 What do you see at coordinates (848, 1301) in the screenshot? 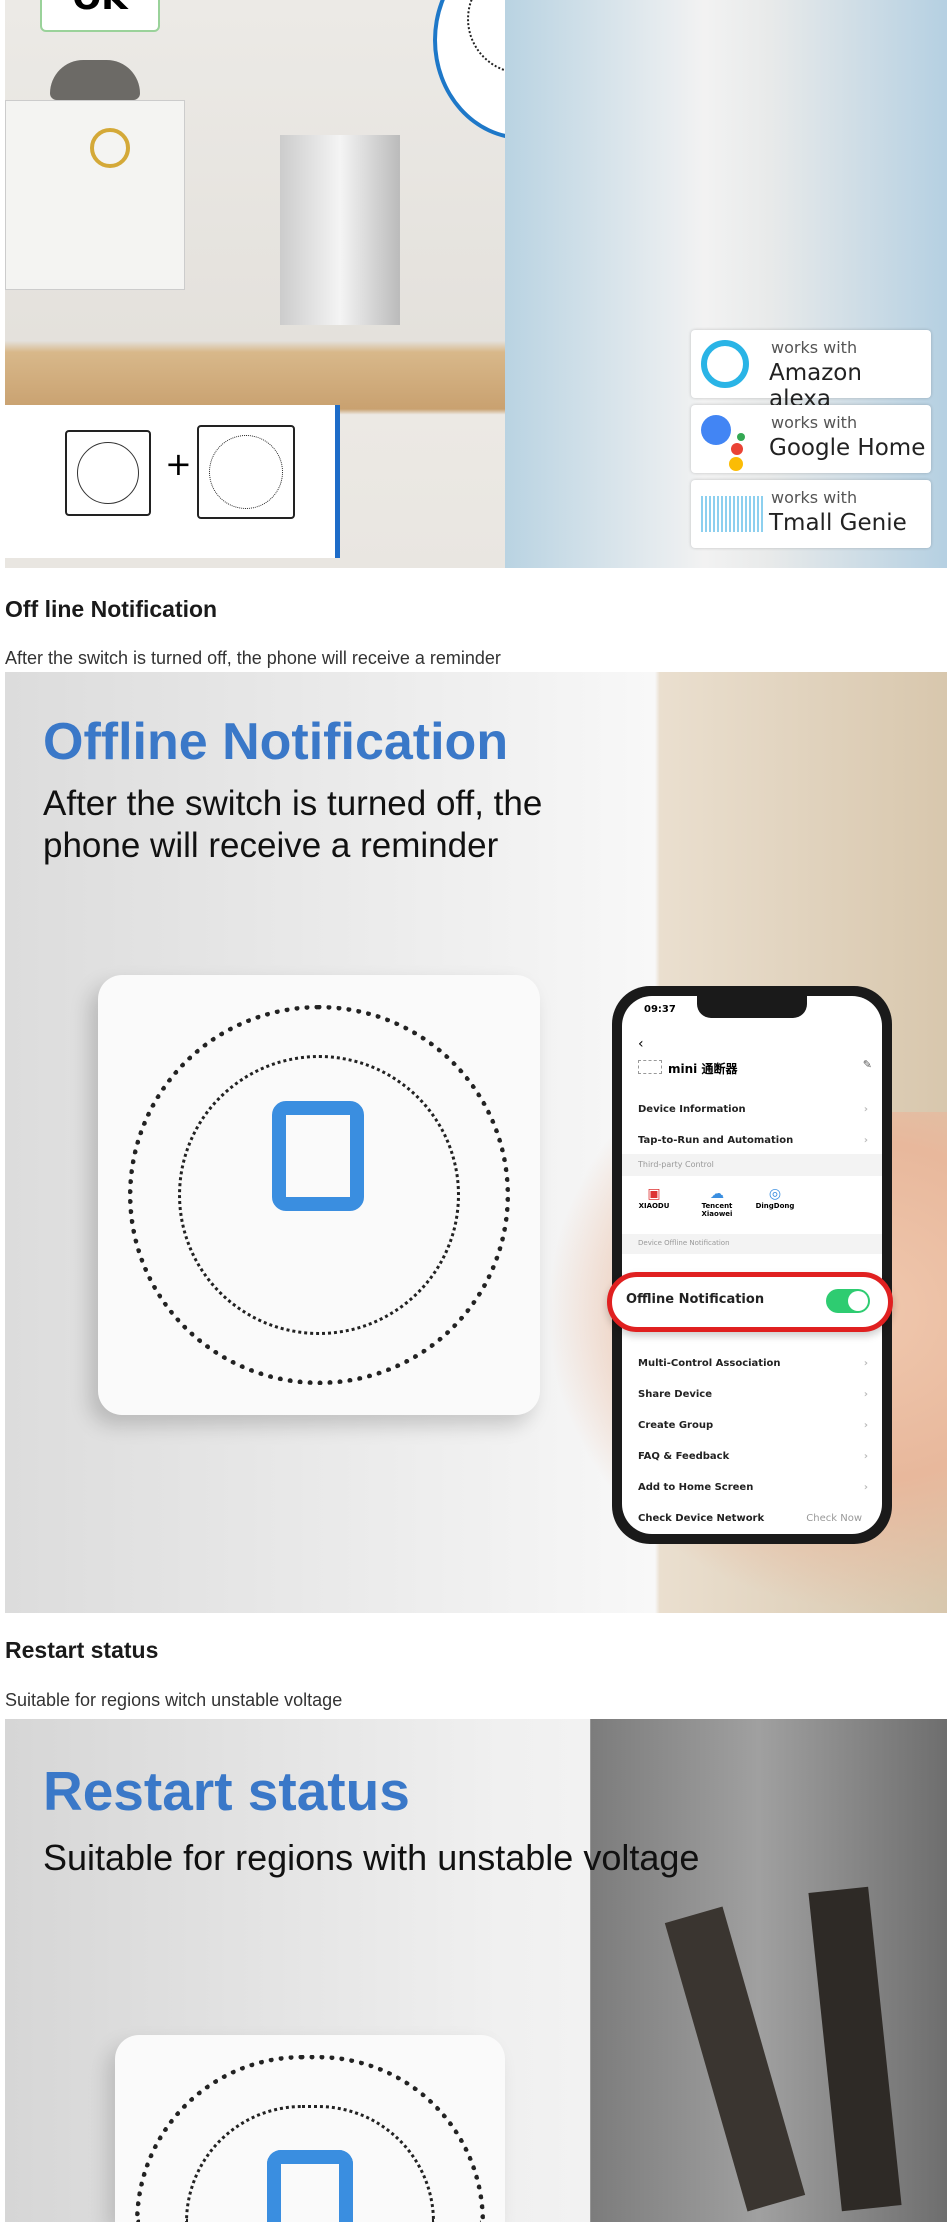
I see `offline-toggle-switch` at bounding box center [848, 1301].